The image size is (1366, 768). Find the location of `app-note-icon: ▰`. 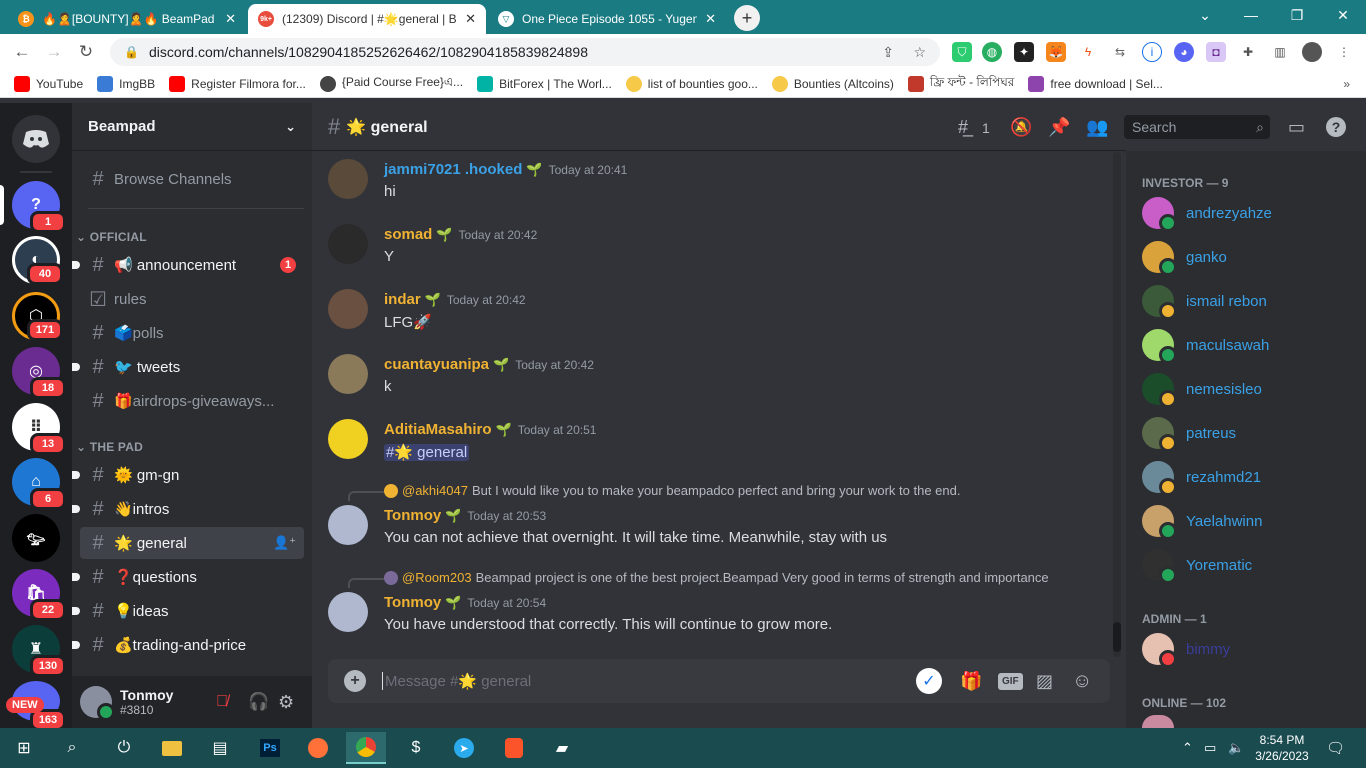

app-note-icon: ▰ is located at coordinates (562, 748).